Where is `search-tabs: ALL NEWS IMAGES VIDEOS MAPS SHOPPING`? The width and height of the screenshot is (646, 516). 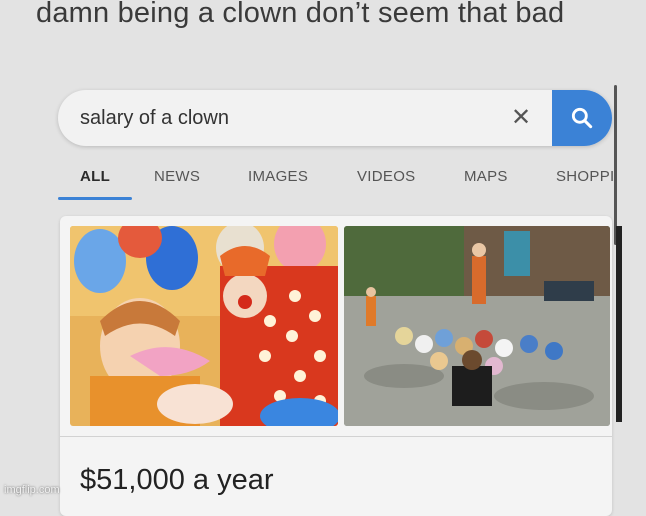 search-tabs: ALL NEWS IMAGES VIDEOS MAPS SHOPPING is located at coordinates (336, 182).